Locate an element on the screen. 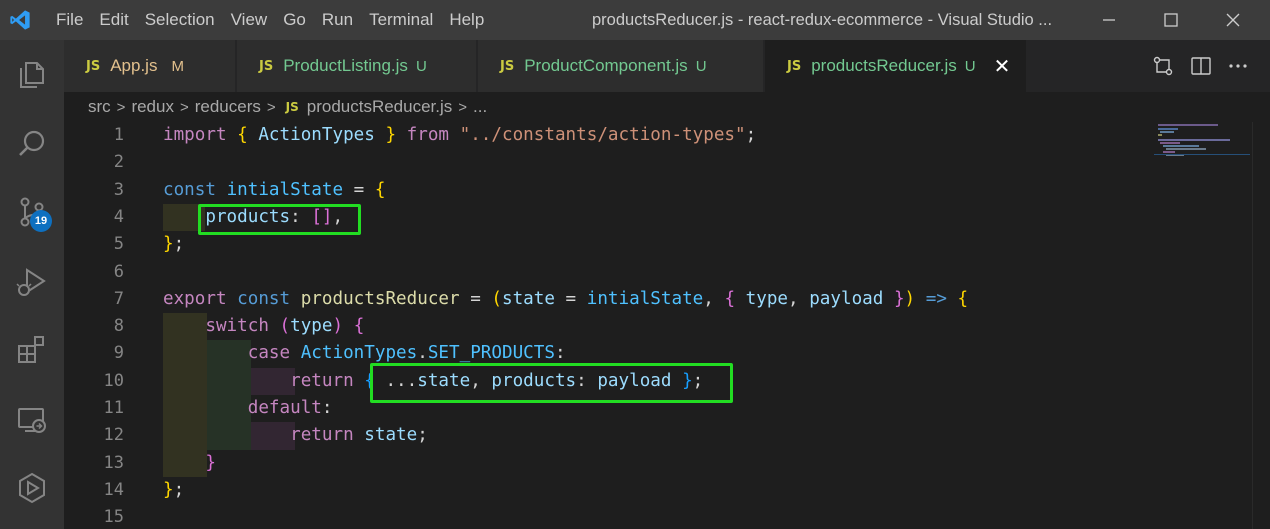  search-icon is located at coordinates (32, 144).